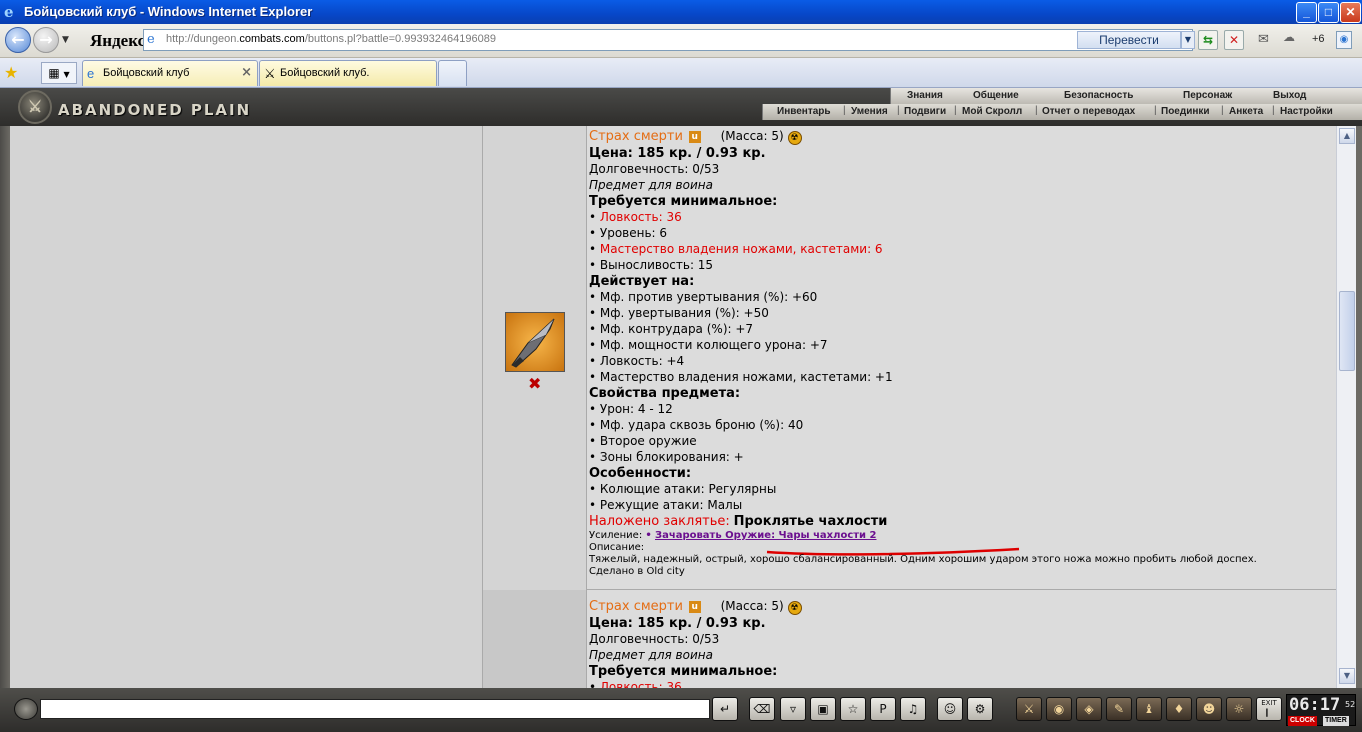 Image resolution: width=1362 pixels, height=732 pixels. What do you see at coordinates (980, 709) in the screenshot?
I see `chat-options-icon: ⚙` at bounding box center [980, 709].